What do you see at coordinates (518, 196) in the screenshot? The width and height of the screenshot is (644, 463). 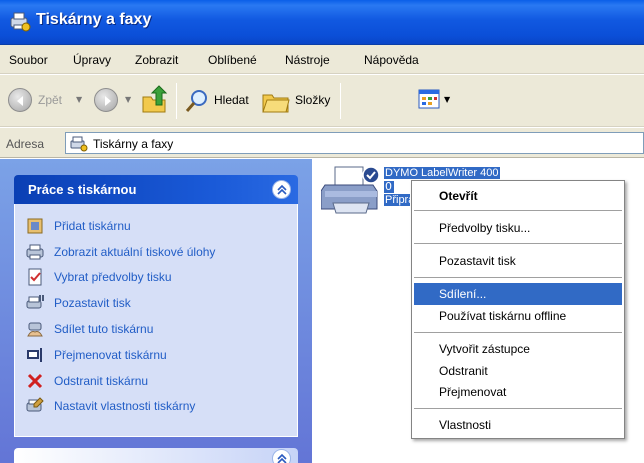 I see `menu-item-open: Otevřít` at bounding box center [518, 196].